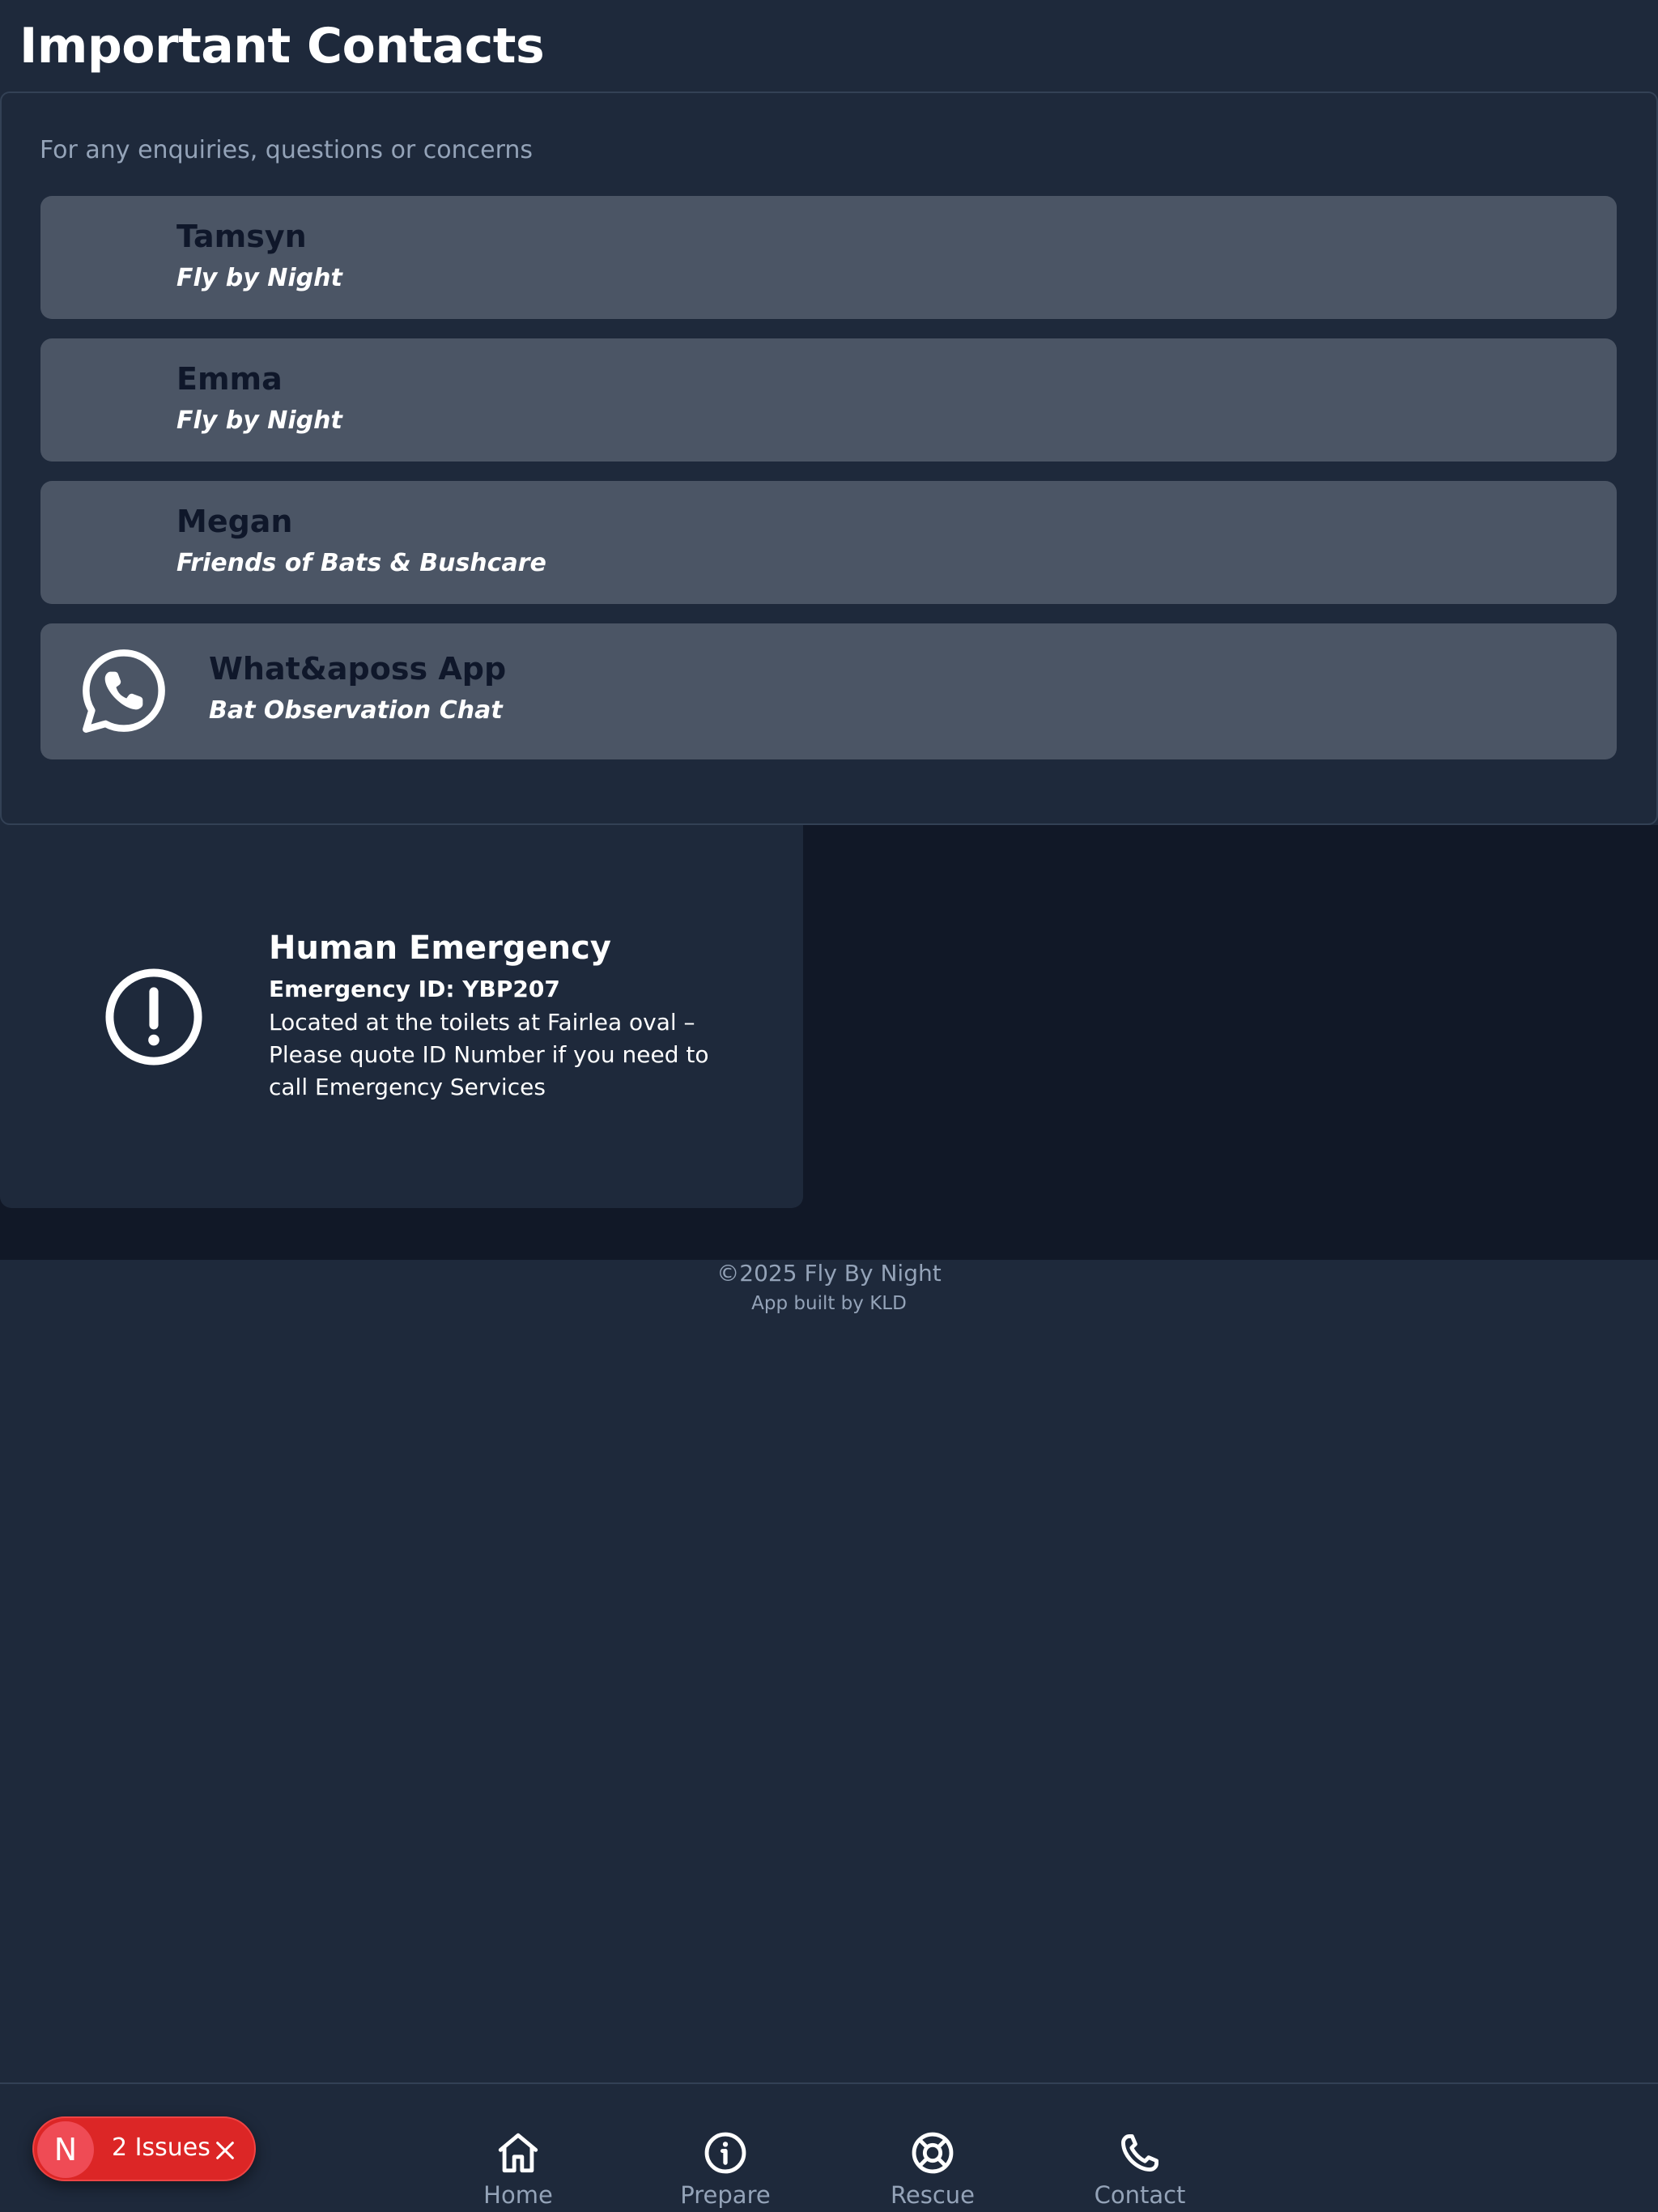 Image resolution: width=1658 pixels, height=2212 pixels. I want to click on phone-icon, so click(1139, 2153).